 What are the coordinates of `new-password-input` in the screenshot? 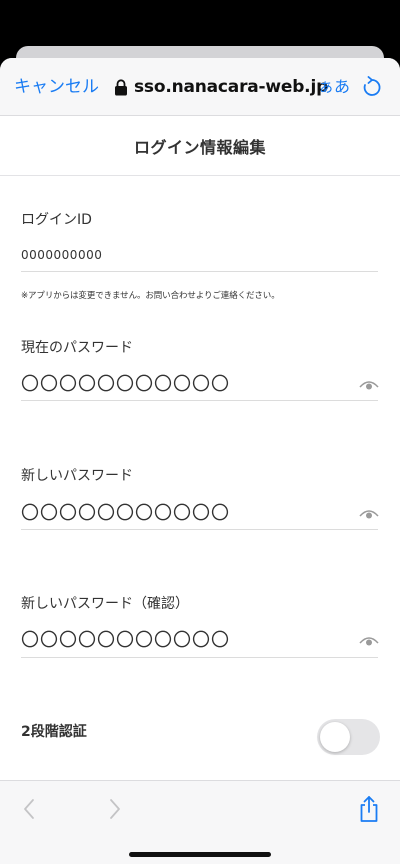 It's located at (186, 513).